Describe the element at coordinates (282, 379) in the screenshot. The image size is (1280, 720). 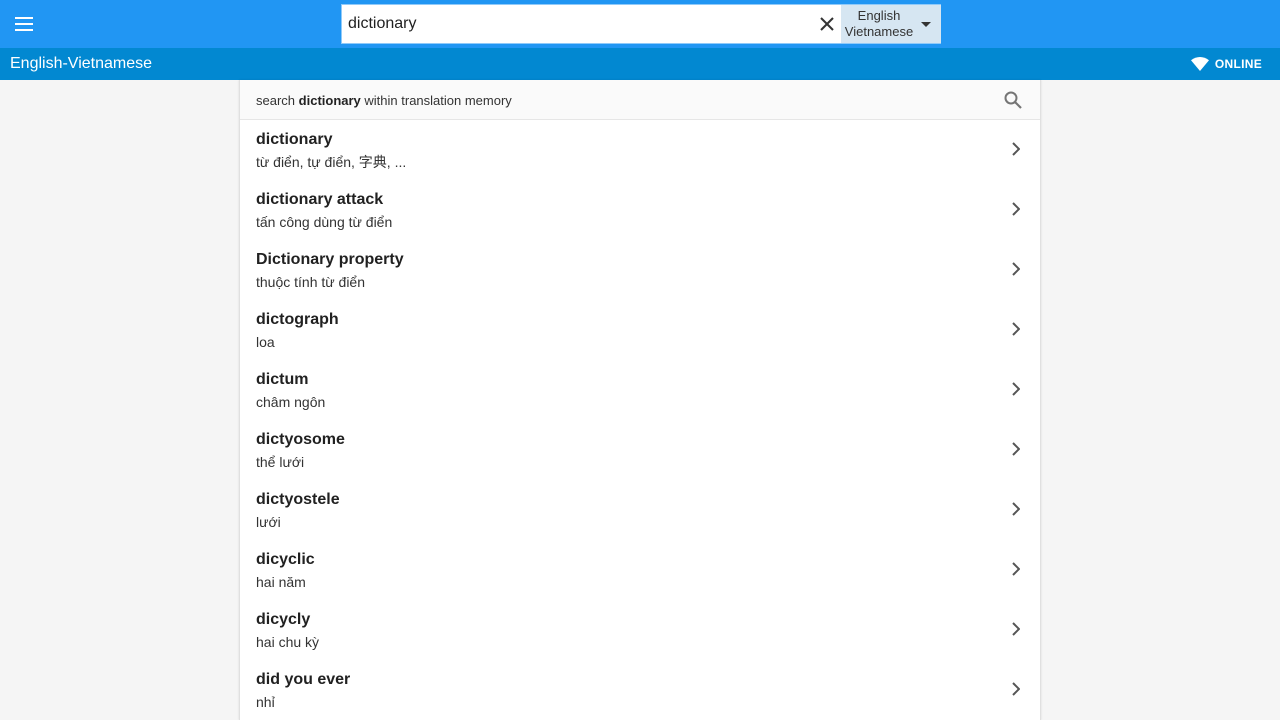
I see `result-word: dictum` at that location.